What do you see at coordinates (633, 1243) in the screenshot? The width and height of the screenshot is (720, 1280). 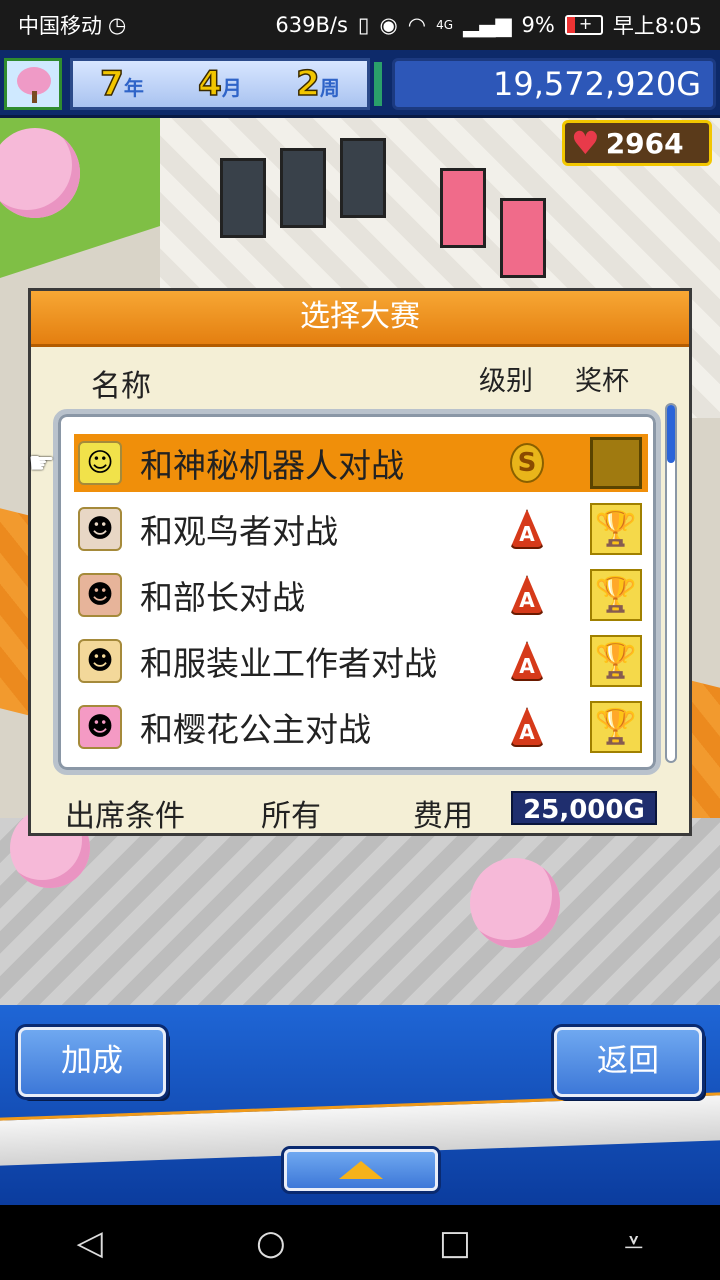 I see `notification-pulldown-icon: ⩡` at bounding box center [633, 1243].